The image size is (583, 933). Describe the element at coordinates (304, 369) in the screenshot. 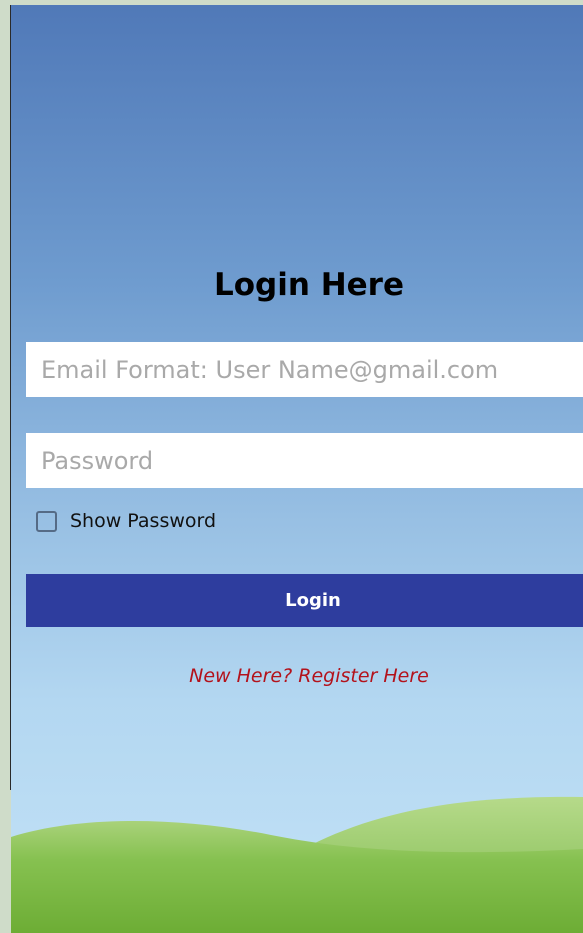

I see `email-input` at that location.